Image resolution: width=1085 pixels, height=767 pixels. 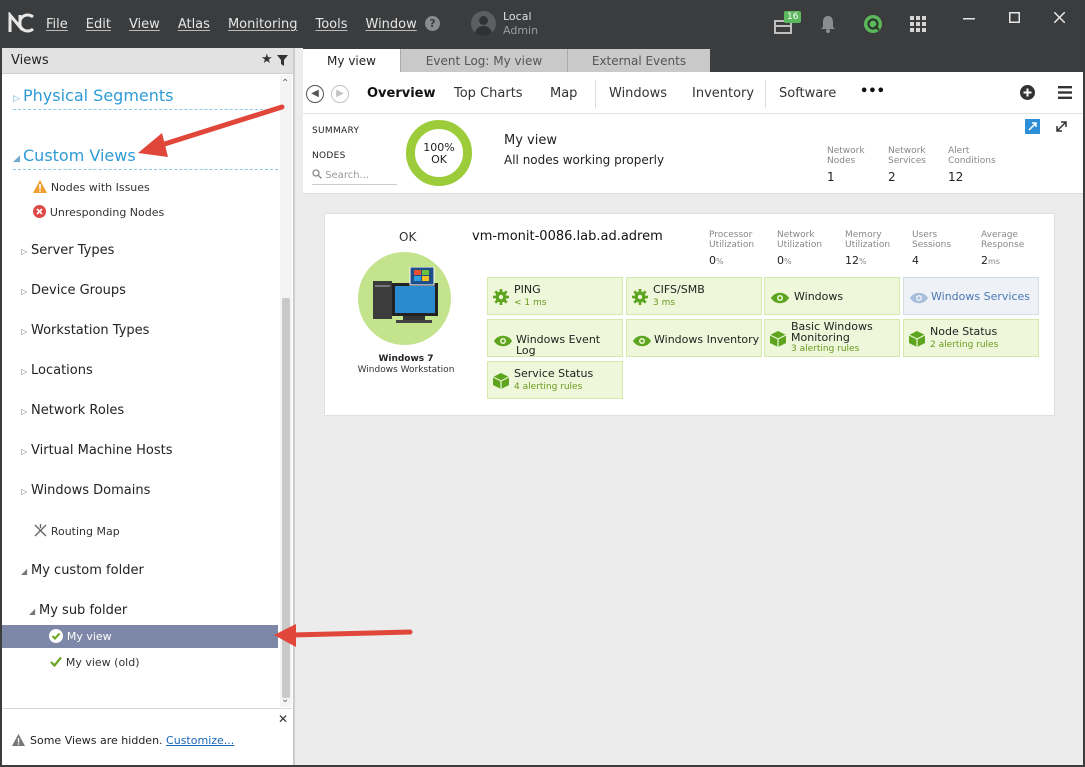 I want to click on nodes-with-issues-label: Nodes with Issues, so click(x=100, y=187).